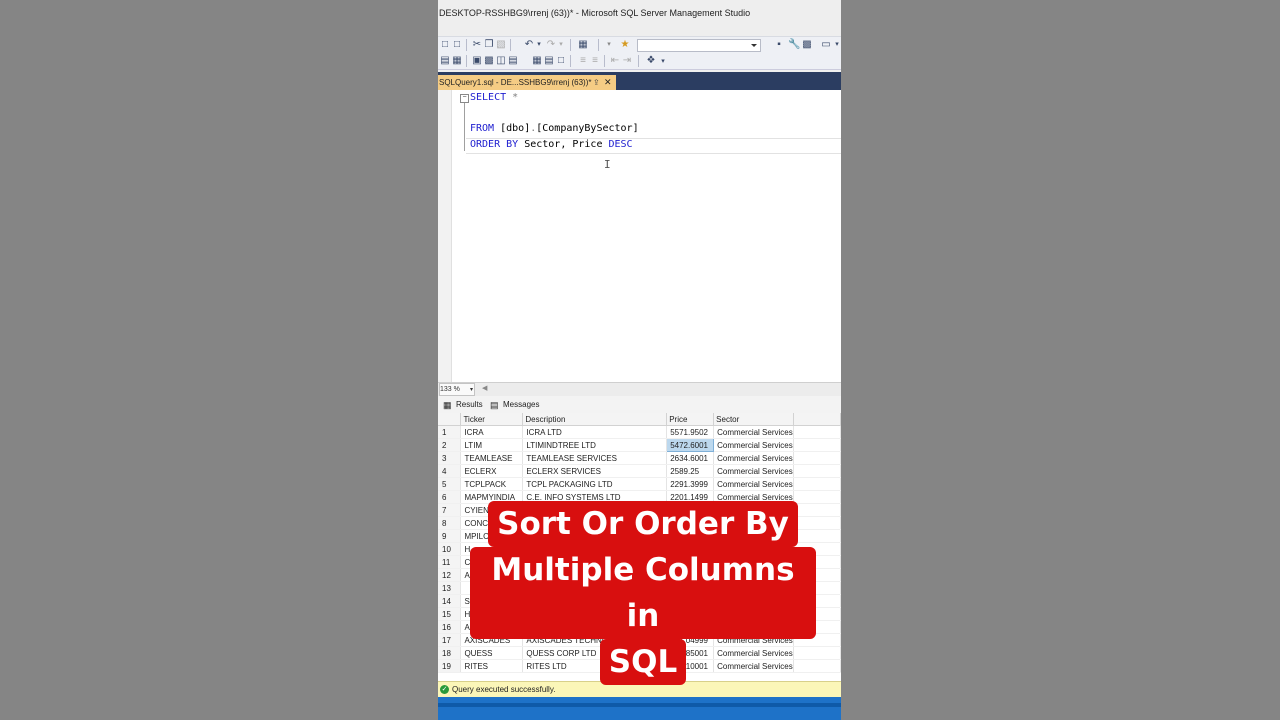 Image resolution: width=1280 pixels, height=720 pixels. What do you see at coordinates (492, 484) in the screenshot?
I see `table-cell: TCPLPACK` at bounding box center [492, 484].